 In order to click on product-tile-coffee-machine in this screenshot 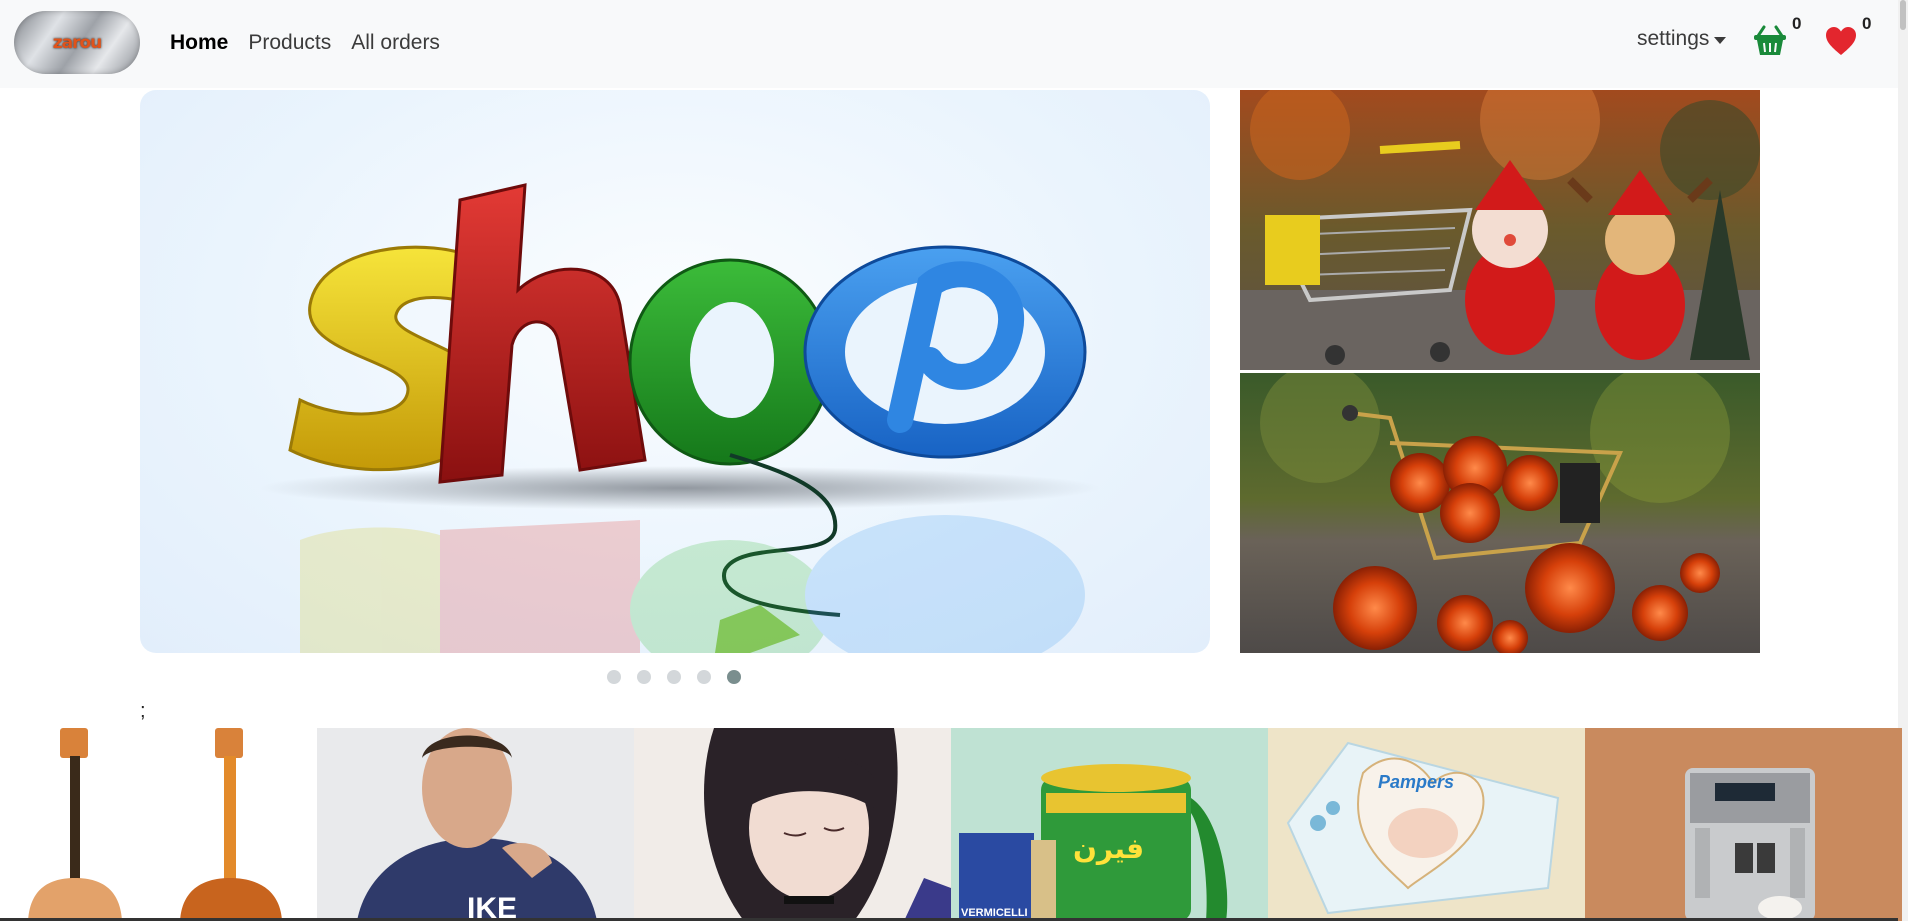, I will do `click(1743, 824)`.